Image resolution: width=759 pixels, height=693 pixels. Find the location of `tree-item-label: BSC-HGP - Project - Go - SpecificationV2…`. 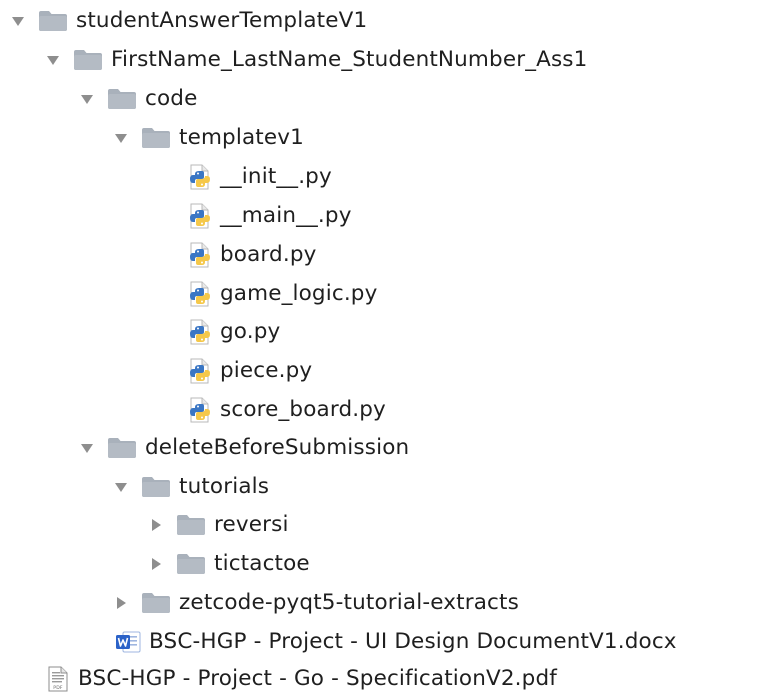

tree-item-label: BSC-HGP - Project - Go - SpecificationV2… is located at coordinates (317, 678).